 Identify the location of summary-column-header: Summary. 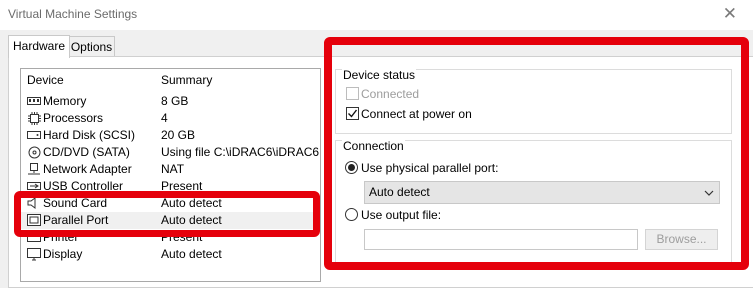
(186, 80).